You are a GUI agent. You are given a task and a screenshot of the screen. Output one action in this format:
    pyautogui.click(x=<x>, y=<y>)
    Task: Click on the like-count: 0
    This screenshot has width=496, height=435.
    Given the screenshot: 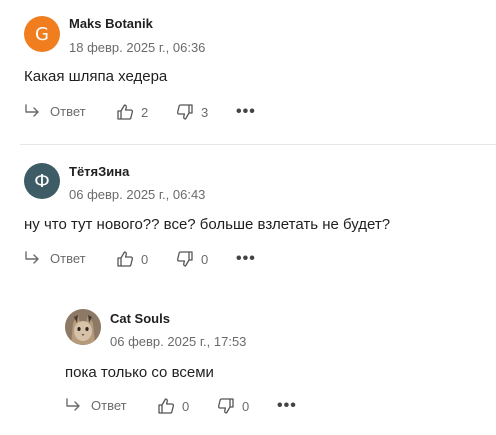 What is the action you would take?
    pyautogui.click(x=186, y=406)
    